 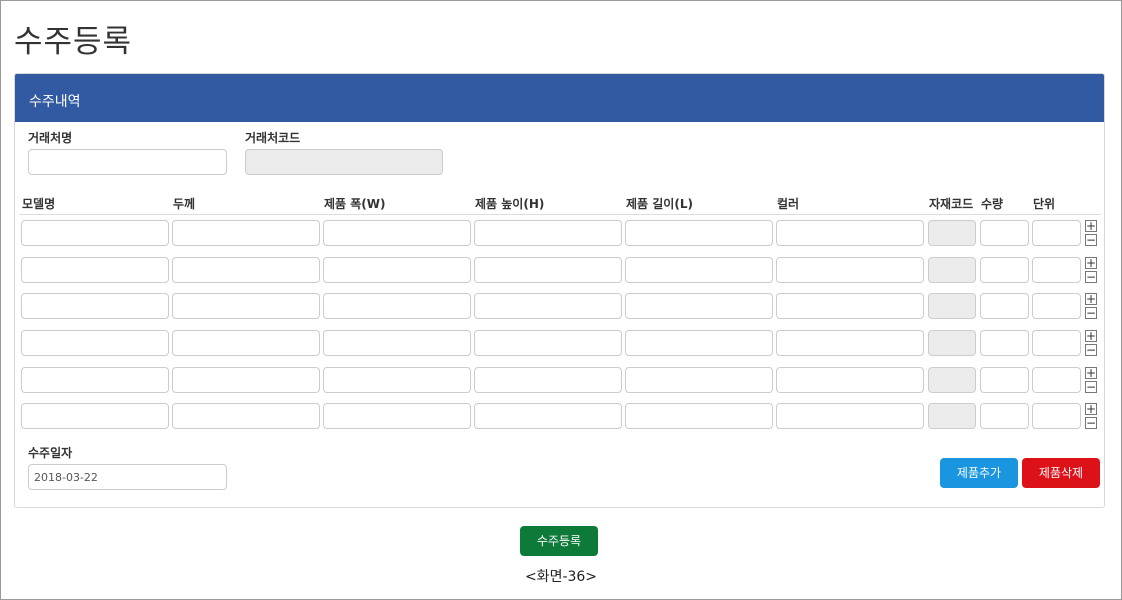 What do you see at coordinates (127, 162) in the screenshot?
I see `client-name-input` at bounding box center [127, 162].